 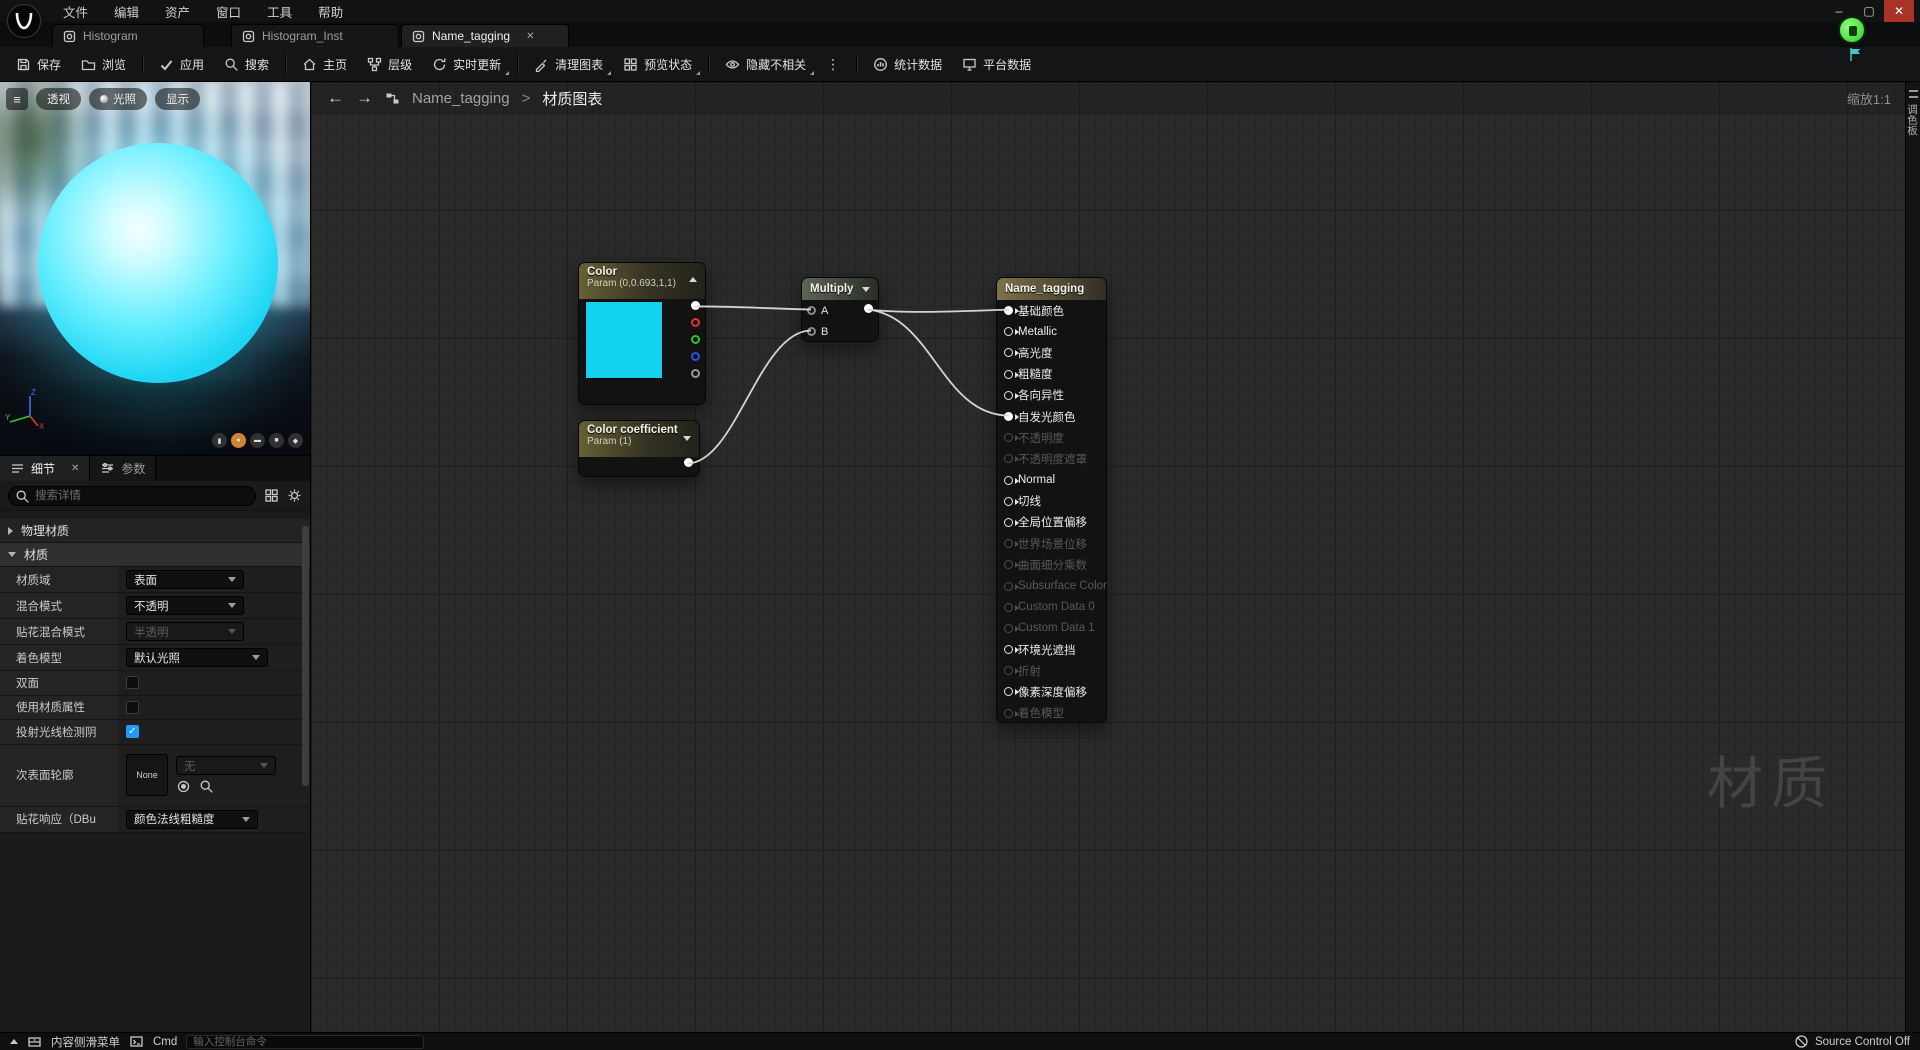 I want to click on menu-item: 编辑, so click(x=126, y=11).